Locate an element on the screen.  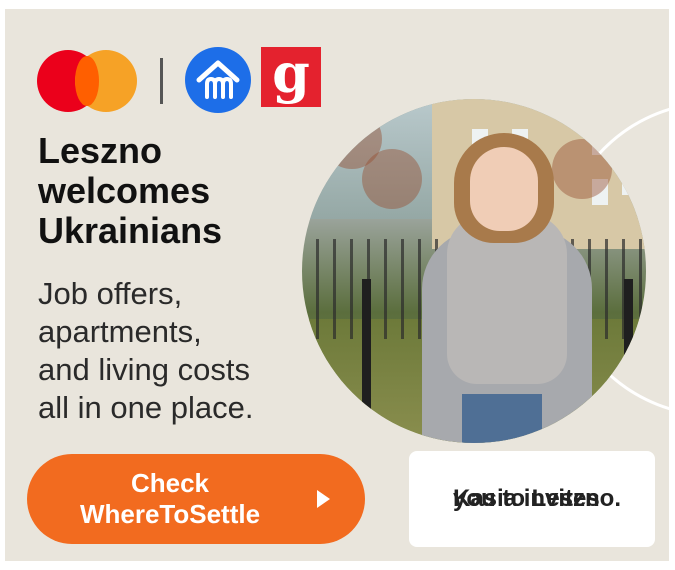
g-logo: g is located at coordinates (291, 76).